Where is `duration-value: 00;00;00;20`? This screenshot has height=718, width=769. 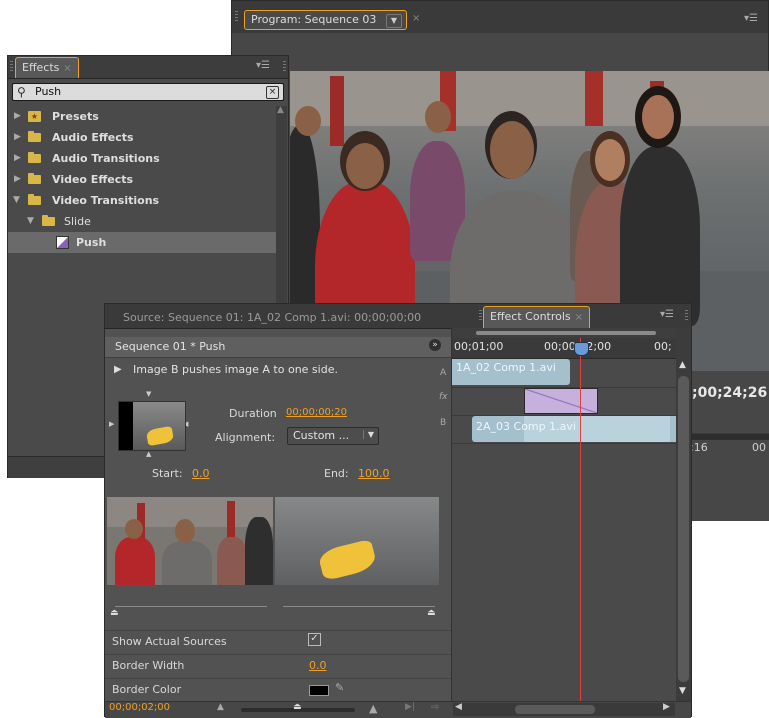
duration-value: 00;00;00;20 is located at coordinates (316, 412).